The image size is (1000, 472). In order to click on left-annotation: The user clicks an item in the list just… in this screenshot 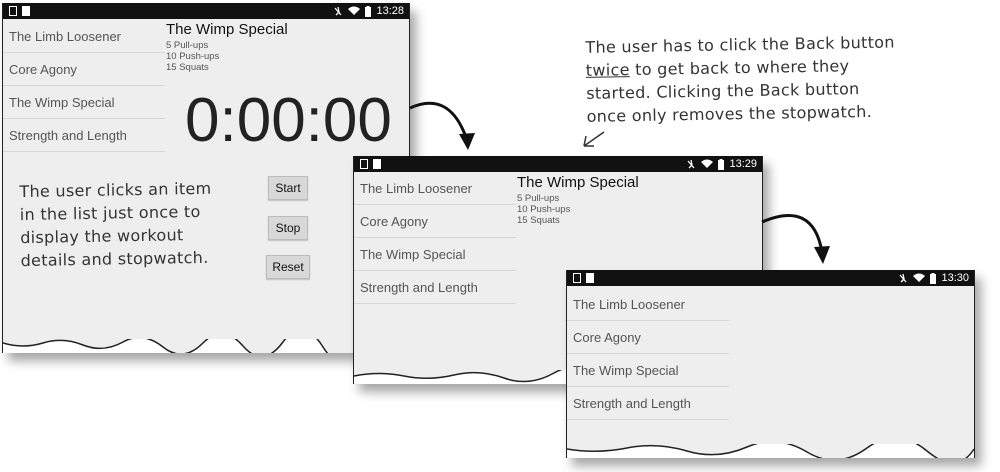, I will do `click(140, 224)`.